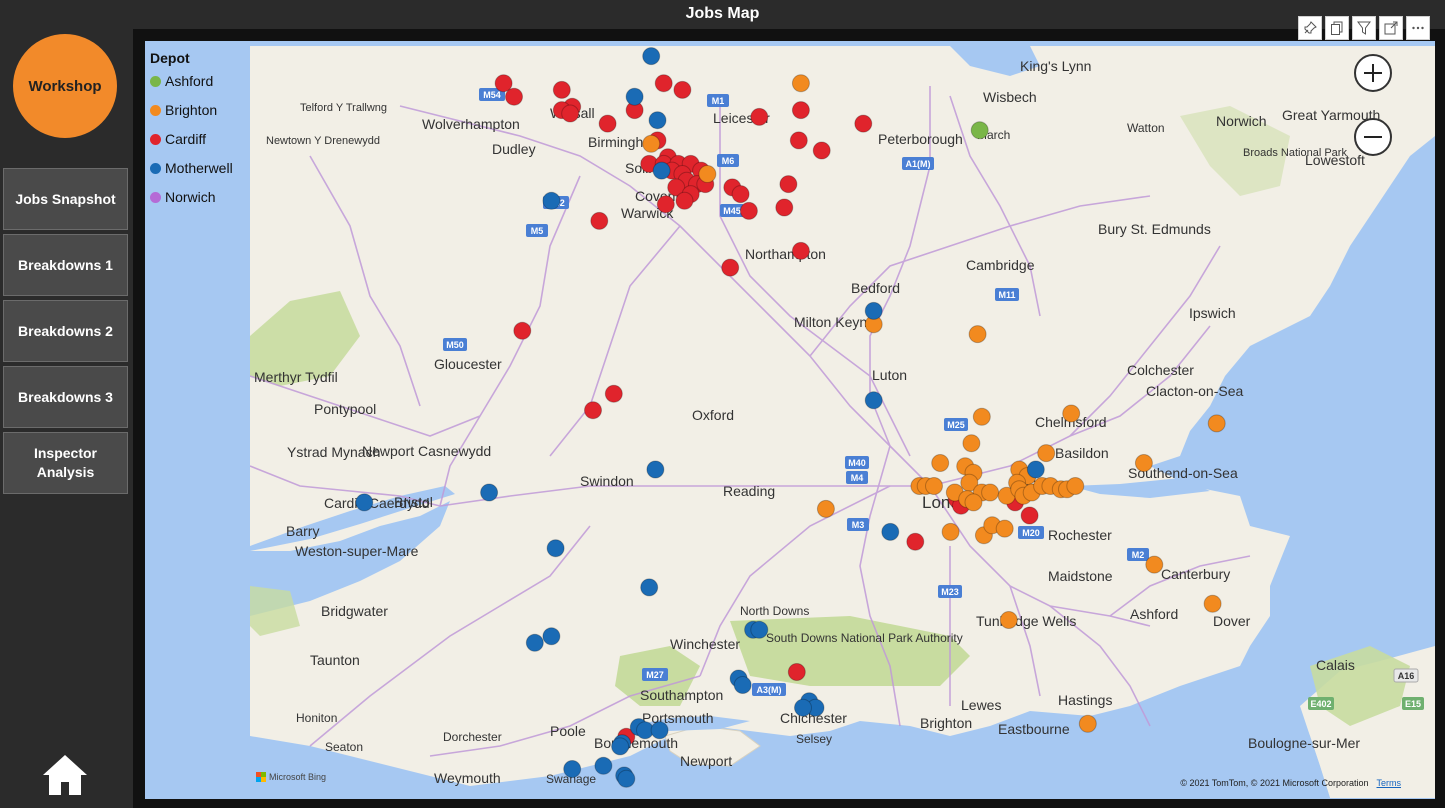 The height and width of the screenshot is (808, 1445). Describe the element at coordinates (65, 199) in the screenshot. I see `nav-jobs-snapshot-button: Jobs Snapshot` at that location.